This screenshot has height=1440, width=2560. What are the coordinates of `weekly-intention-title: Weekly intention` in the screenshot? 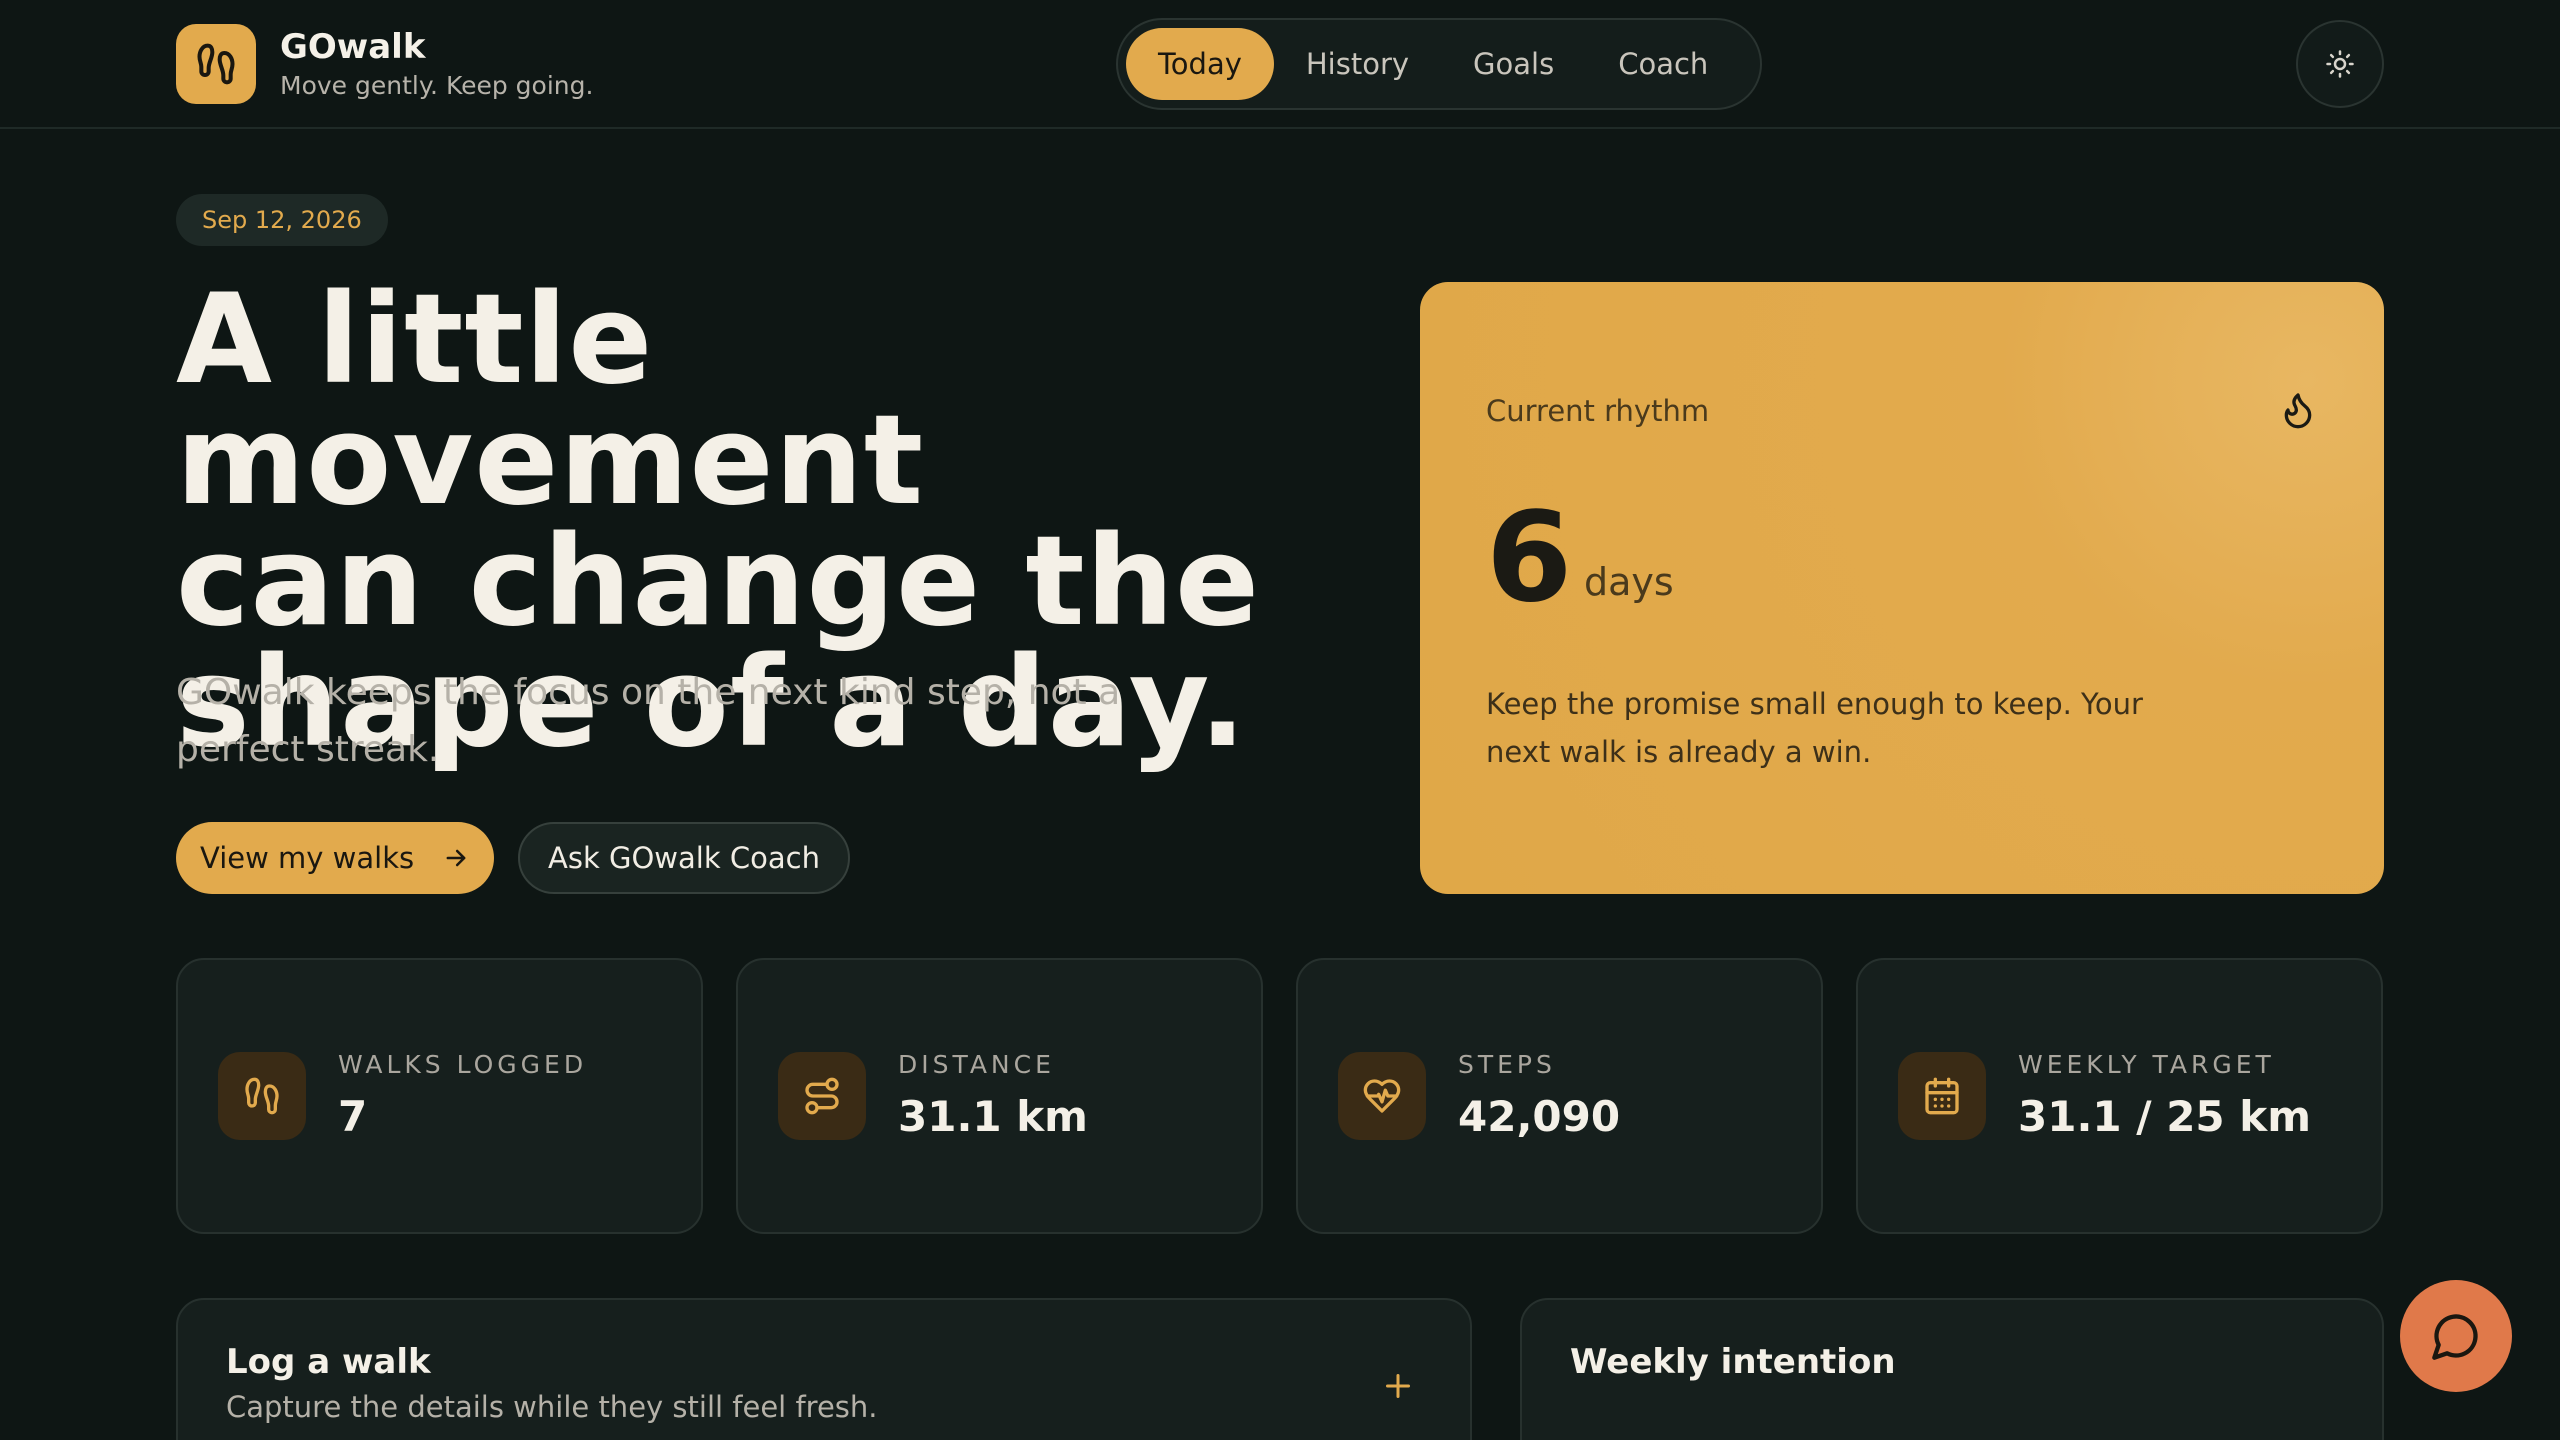 It's located at (1733, 1362).